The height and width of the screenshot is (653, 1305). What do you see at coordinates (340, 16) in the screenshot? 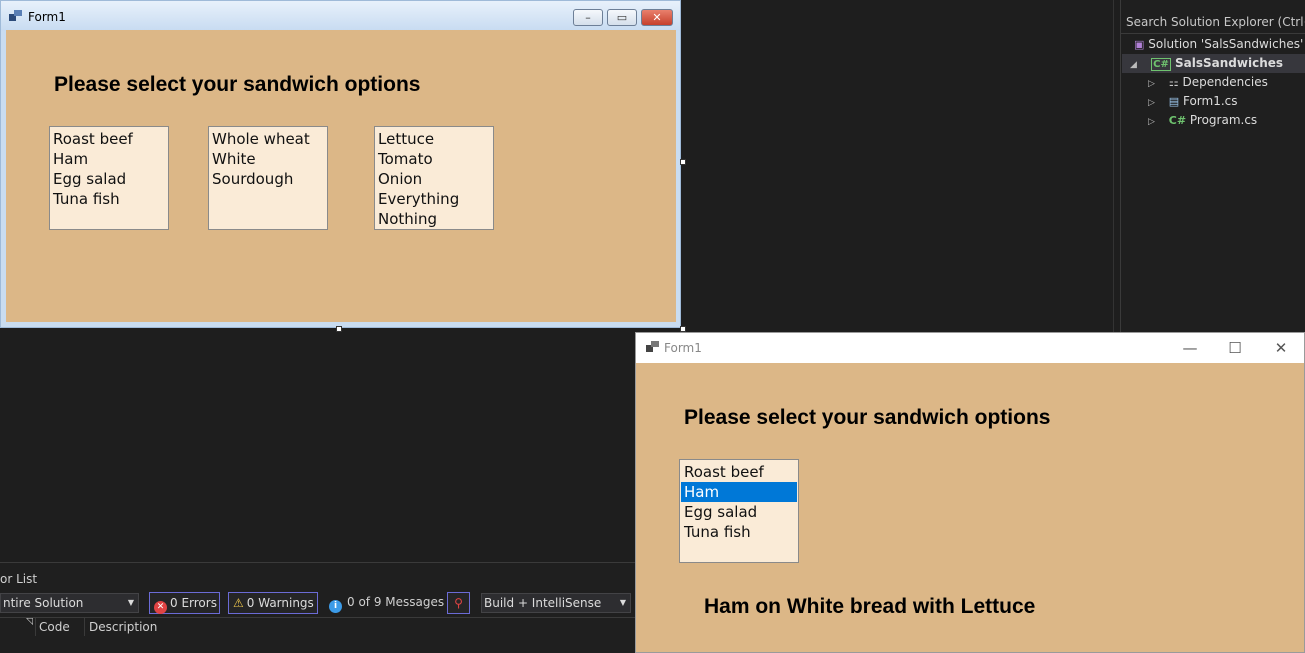
I see `designer-titlebar: Form1 – ▭ ✕` at bounding box center [340, 16].